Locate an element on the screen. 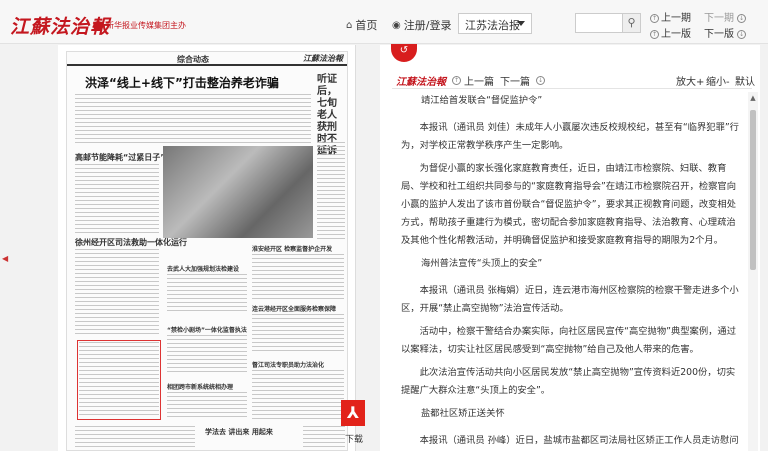  article-subheading: 靖江给首发联合“督促监护令” is located at coordinates (482, 100).